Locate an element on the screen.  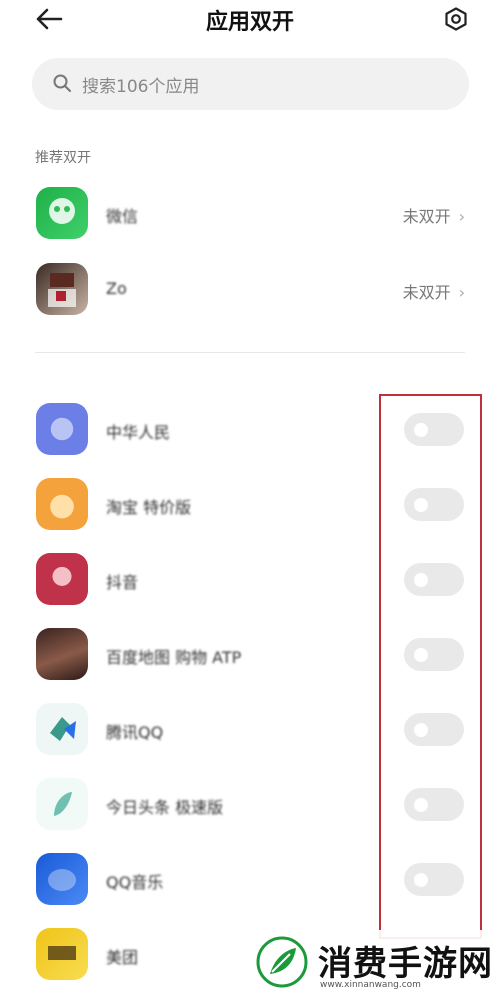
gear-icon is located at coordinates (456, 19).